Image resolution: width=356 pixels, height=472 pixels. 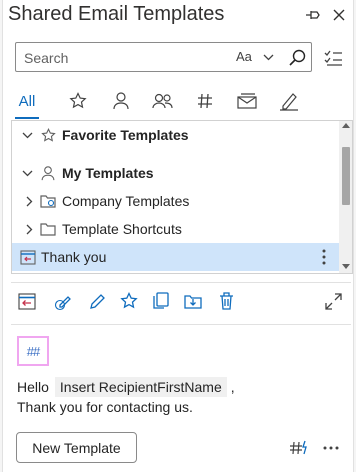 I want to click on template-toolbar, so click(x=180, y=301).